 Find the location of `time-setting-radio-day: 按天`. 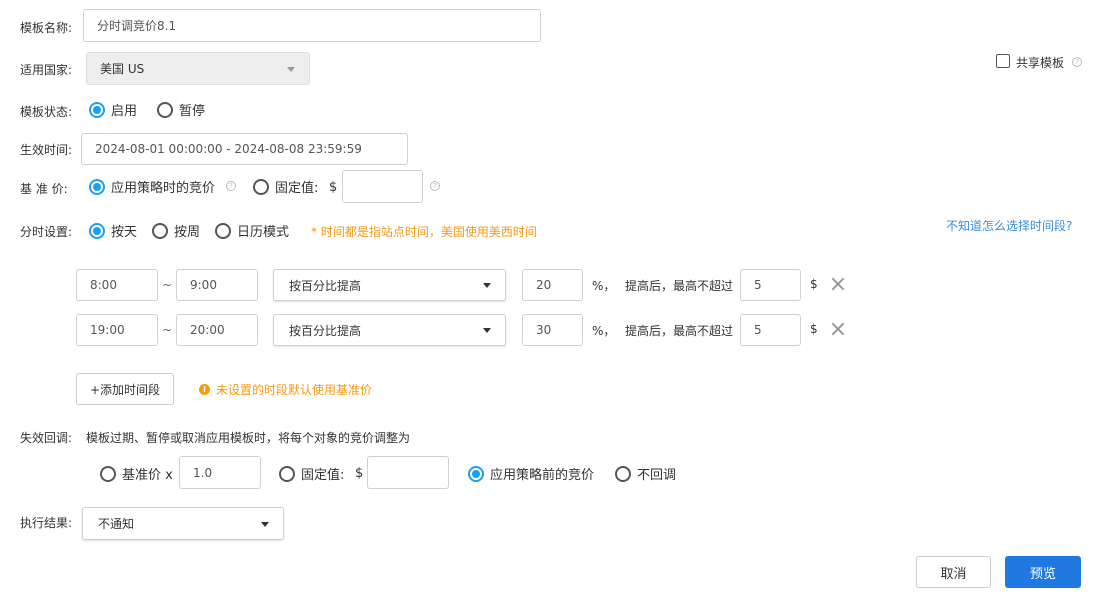

time-setting-radio-day: 按天 is located at coordinates (113, 230).